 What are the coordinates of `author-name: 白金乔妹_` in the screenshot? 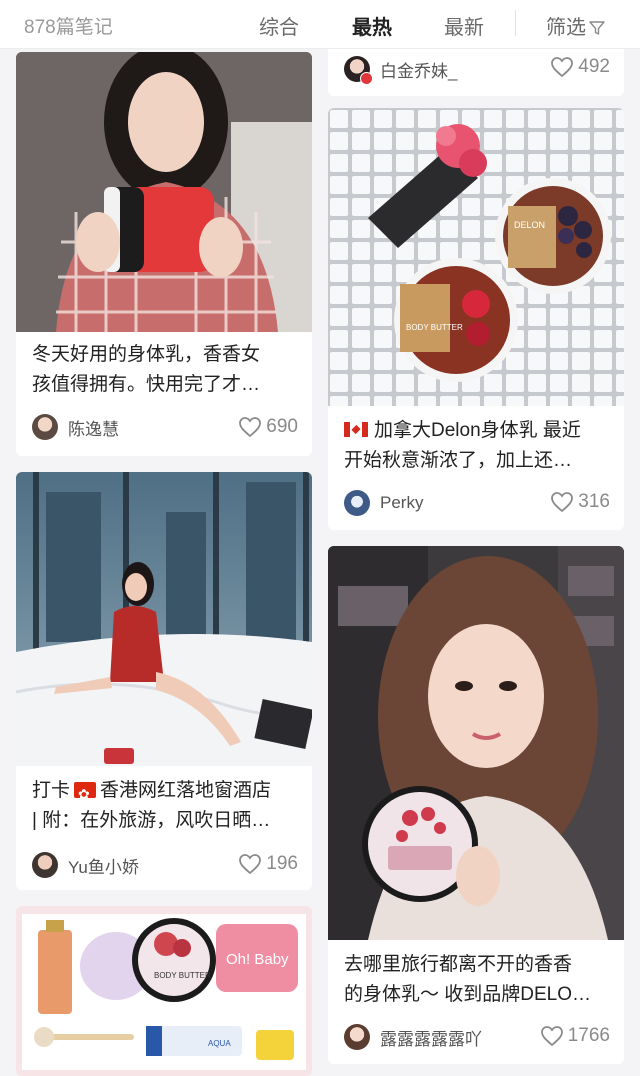 It's located at (419, 71).